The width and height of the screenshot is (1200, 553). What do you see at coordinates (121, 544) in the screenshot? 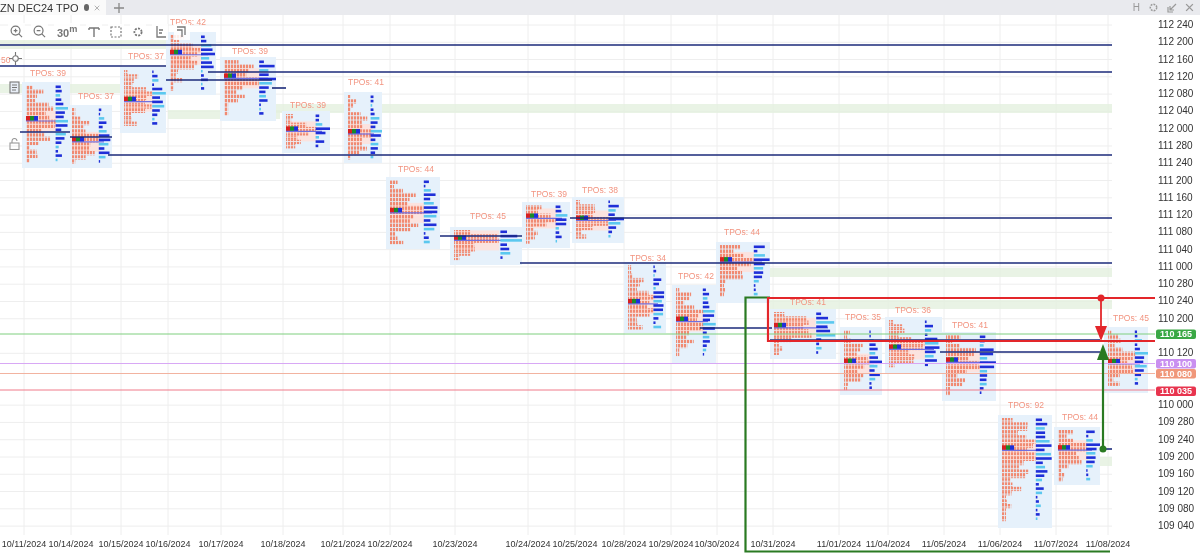
I see `date-axis-label: 10/15/2024` at bounding box center [121, 544].